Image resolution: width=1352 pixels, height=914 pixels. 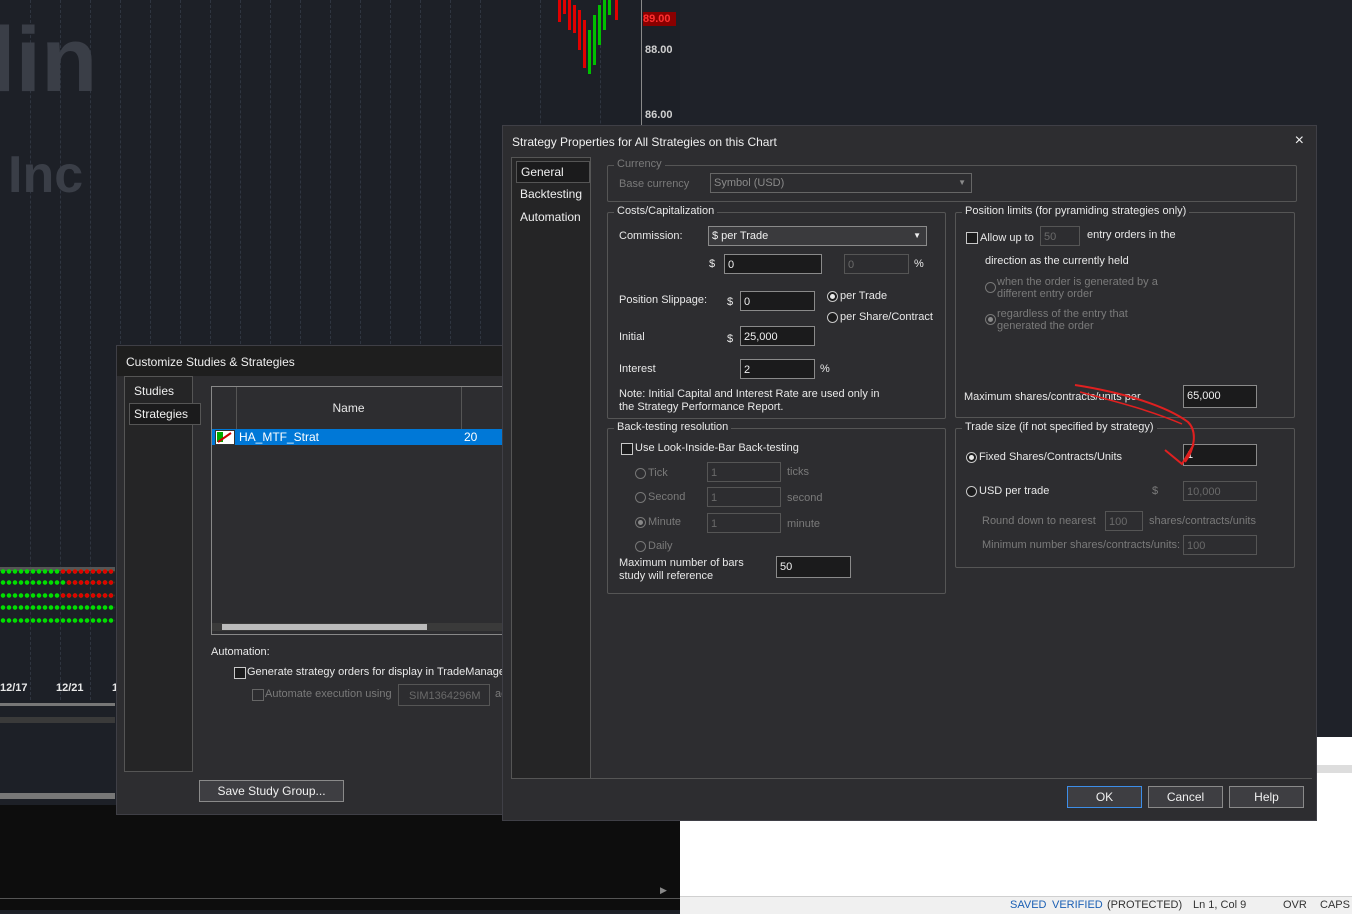 What do you see at coordinates (813, 567) in the screenshot?
I see `max-bars-field: 50` at bounding box center [813, 567].